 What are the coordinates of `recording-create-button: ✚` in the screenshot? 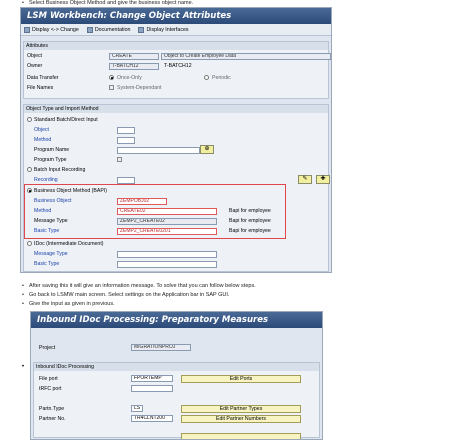 It's located at (323, 179).